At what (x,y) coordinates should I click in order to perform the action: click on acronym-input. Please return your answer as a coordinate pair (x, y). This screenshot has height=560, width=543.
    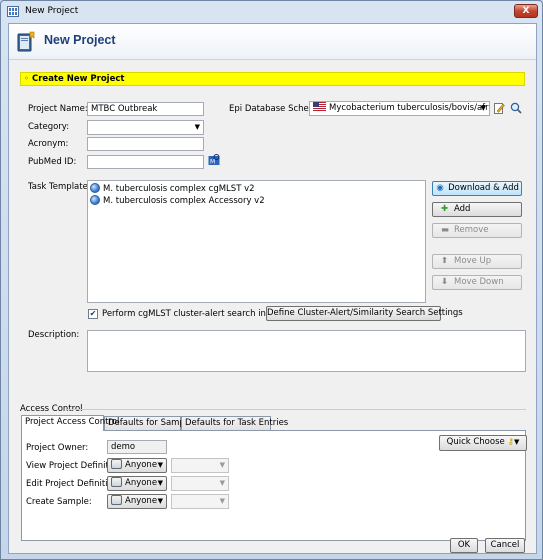
    Looking at the image, I should click on (145, 144).